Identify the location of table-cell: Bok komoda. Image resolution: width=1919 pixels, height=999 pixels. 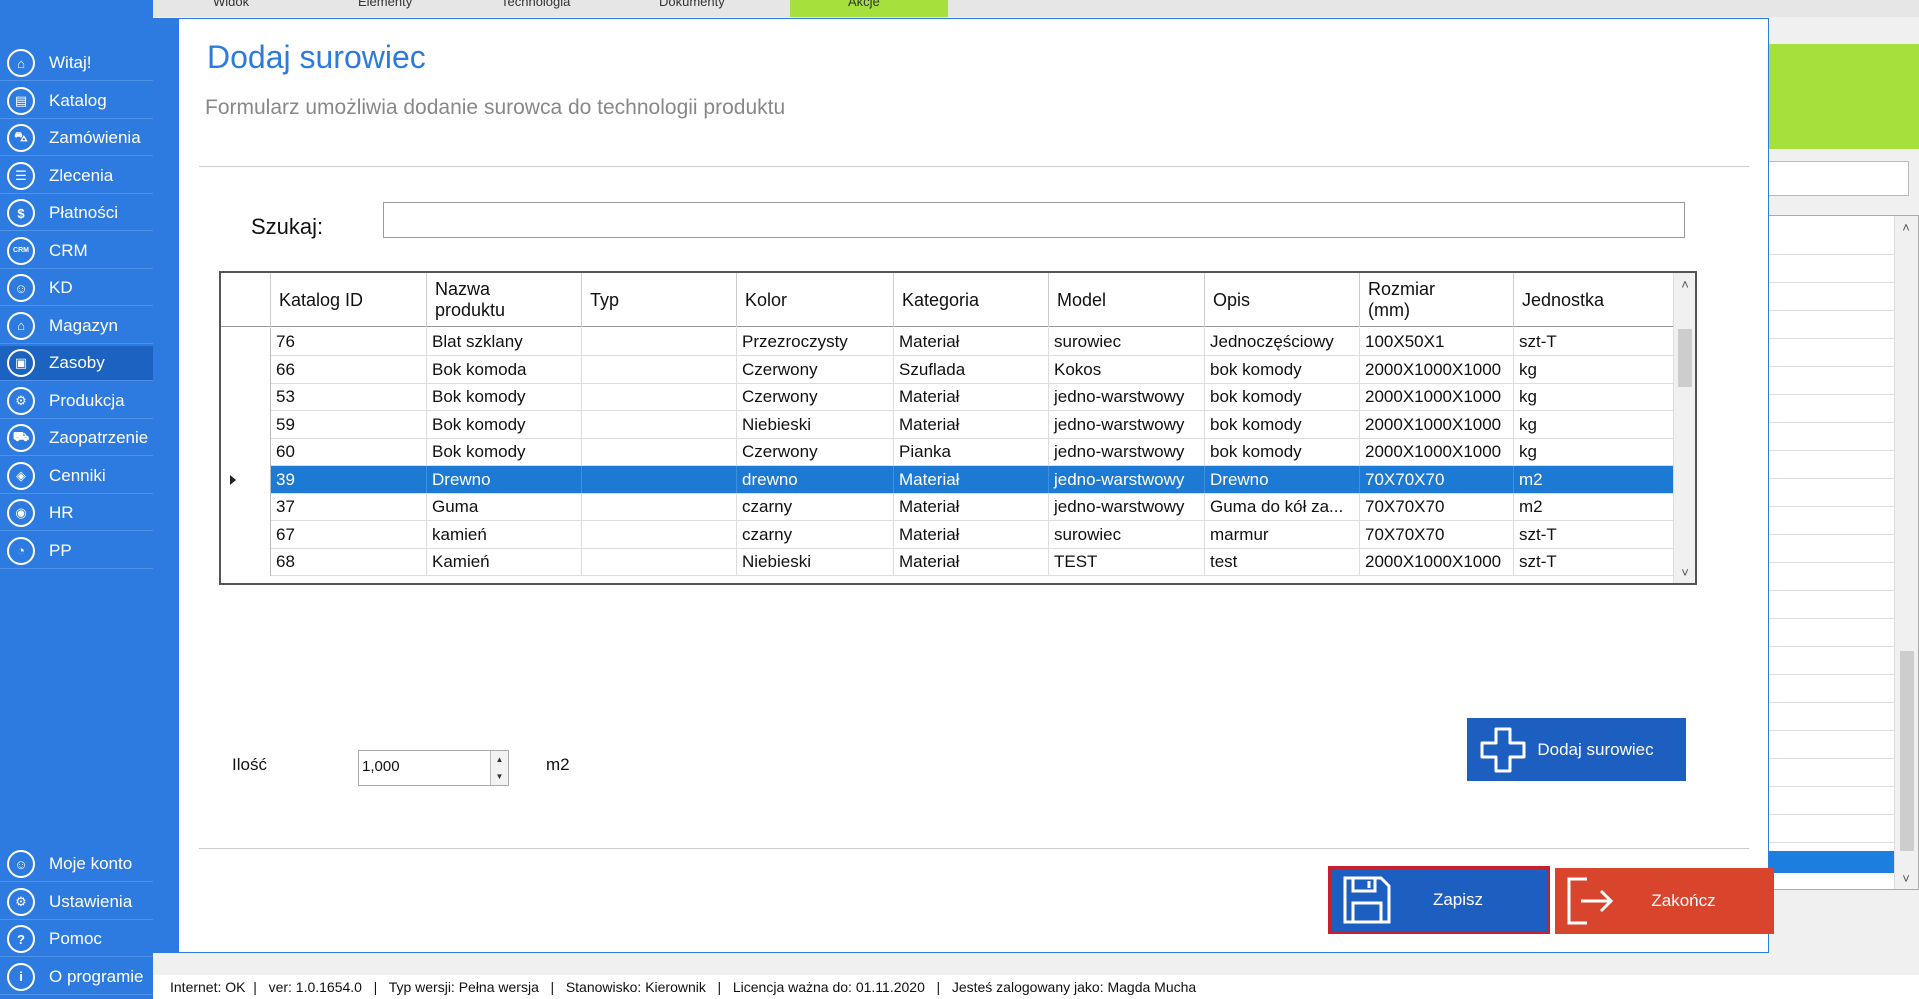
(504, 369).